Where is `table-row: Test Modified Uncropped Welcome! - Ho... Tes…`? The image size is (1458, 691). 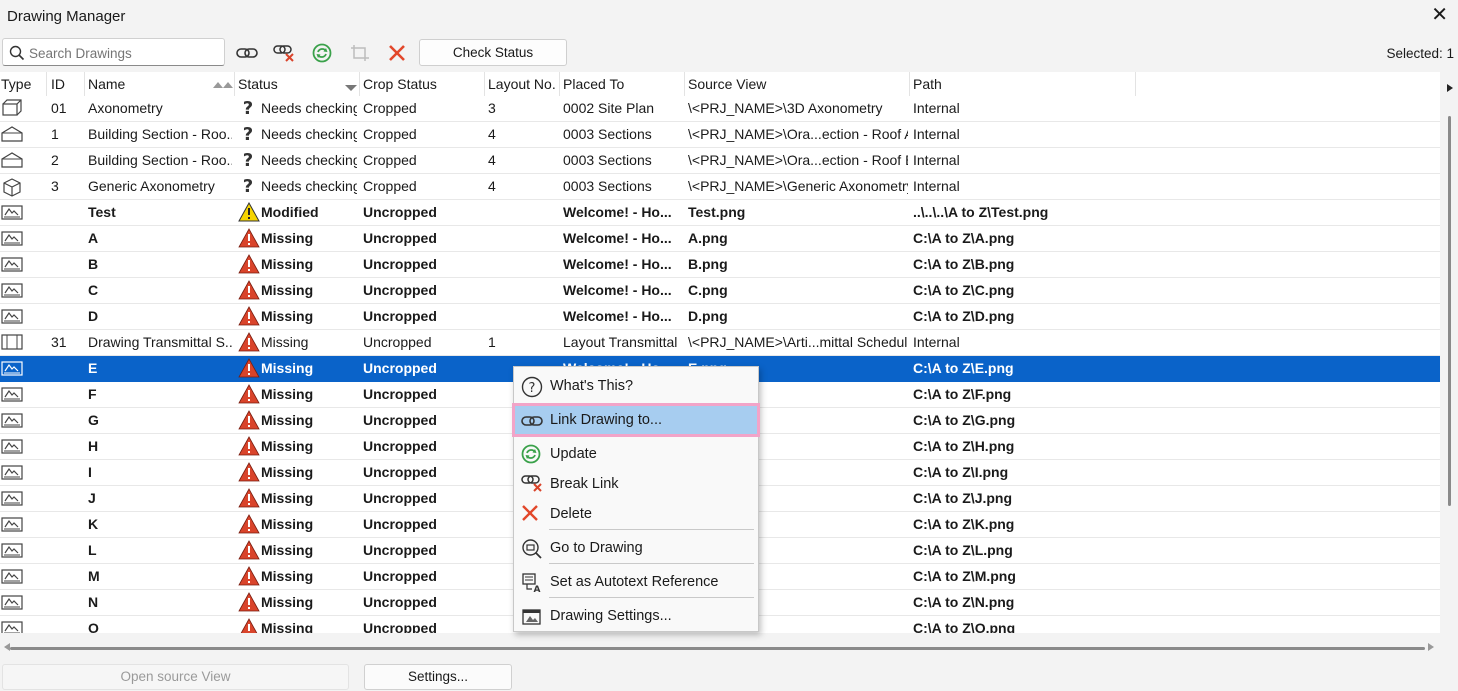
table-row: Test Modified Uncropped Welcome! - Ho... Tes… is located at coordinates (720, 213).